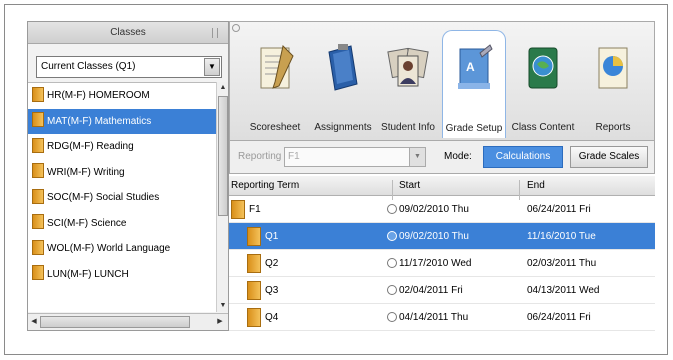 Image resolution: width=673 pixels, height=360 pixels. Describe the element at coordinates (536, 185) in the screenshot. I see `column-header-end: End` at that location.